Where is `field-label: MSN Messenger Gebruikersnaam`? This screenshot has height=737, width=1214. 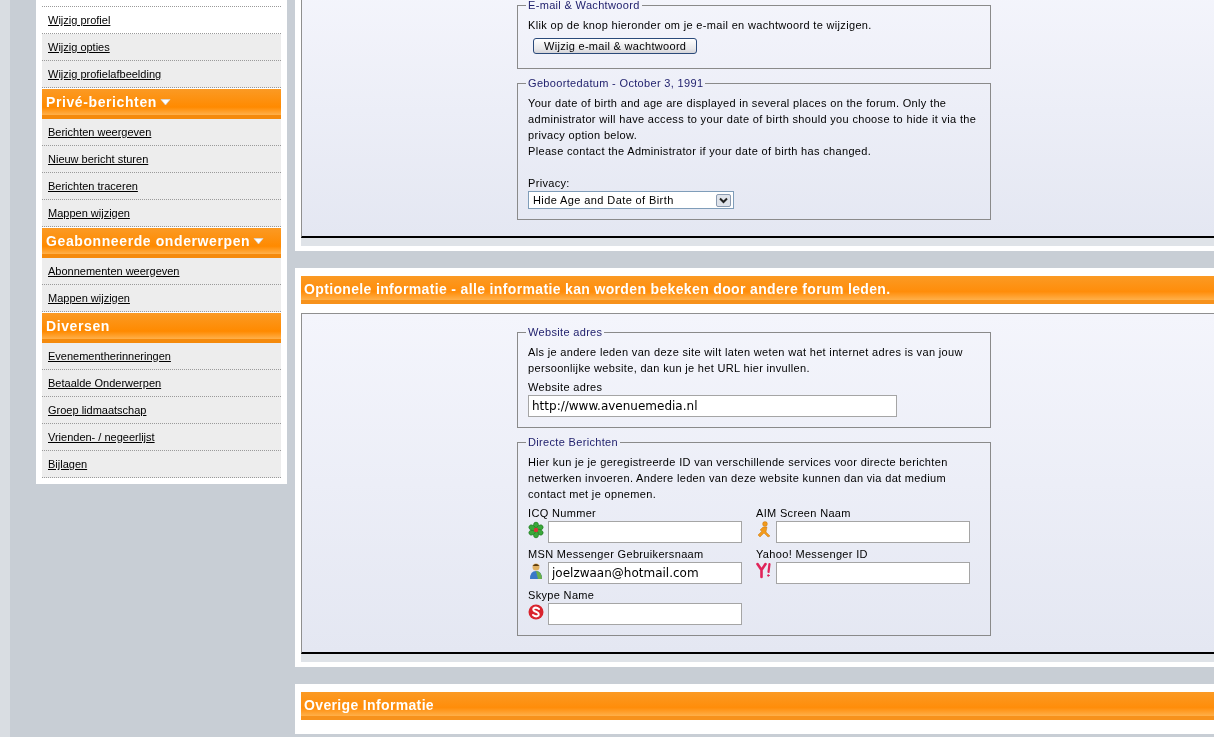 field-label: MSN Messenger Gebruikersnaam is located at coordinates (616, 554).